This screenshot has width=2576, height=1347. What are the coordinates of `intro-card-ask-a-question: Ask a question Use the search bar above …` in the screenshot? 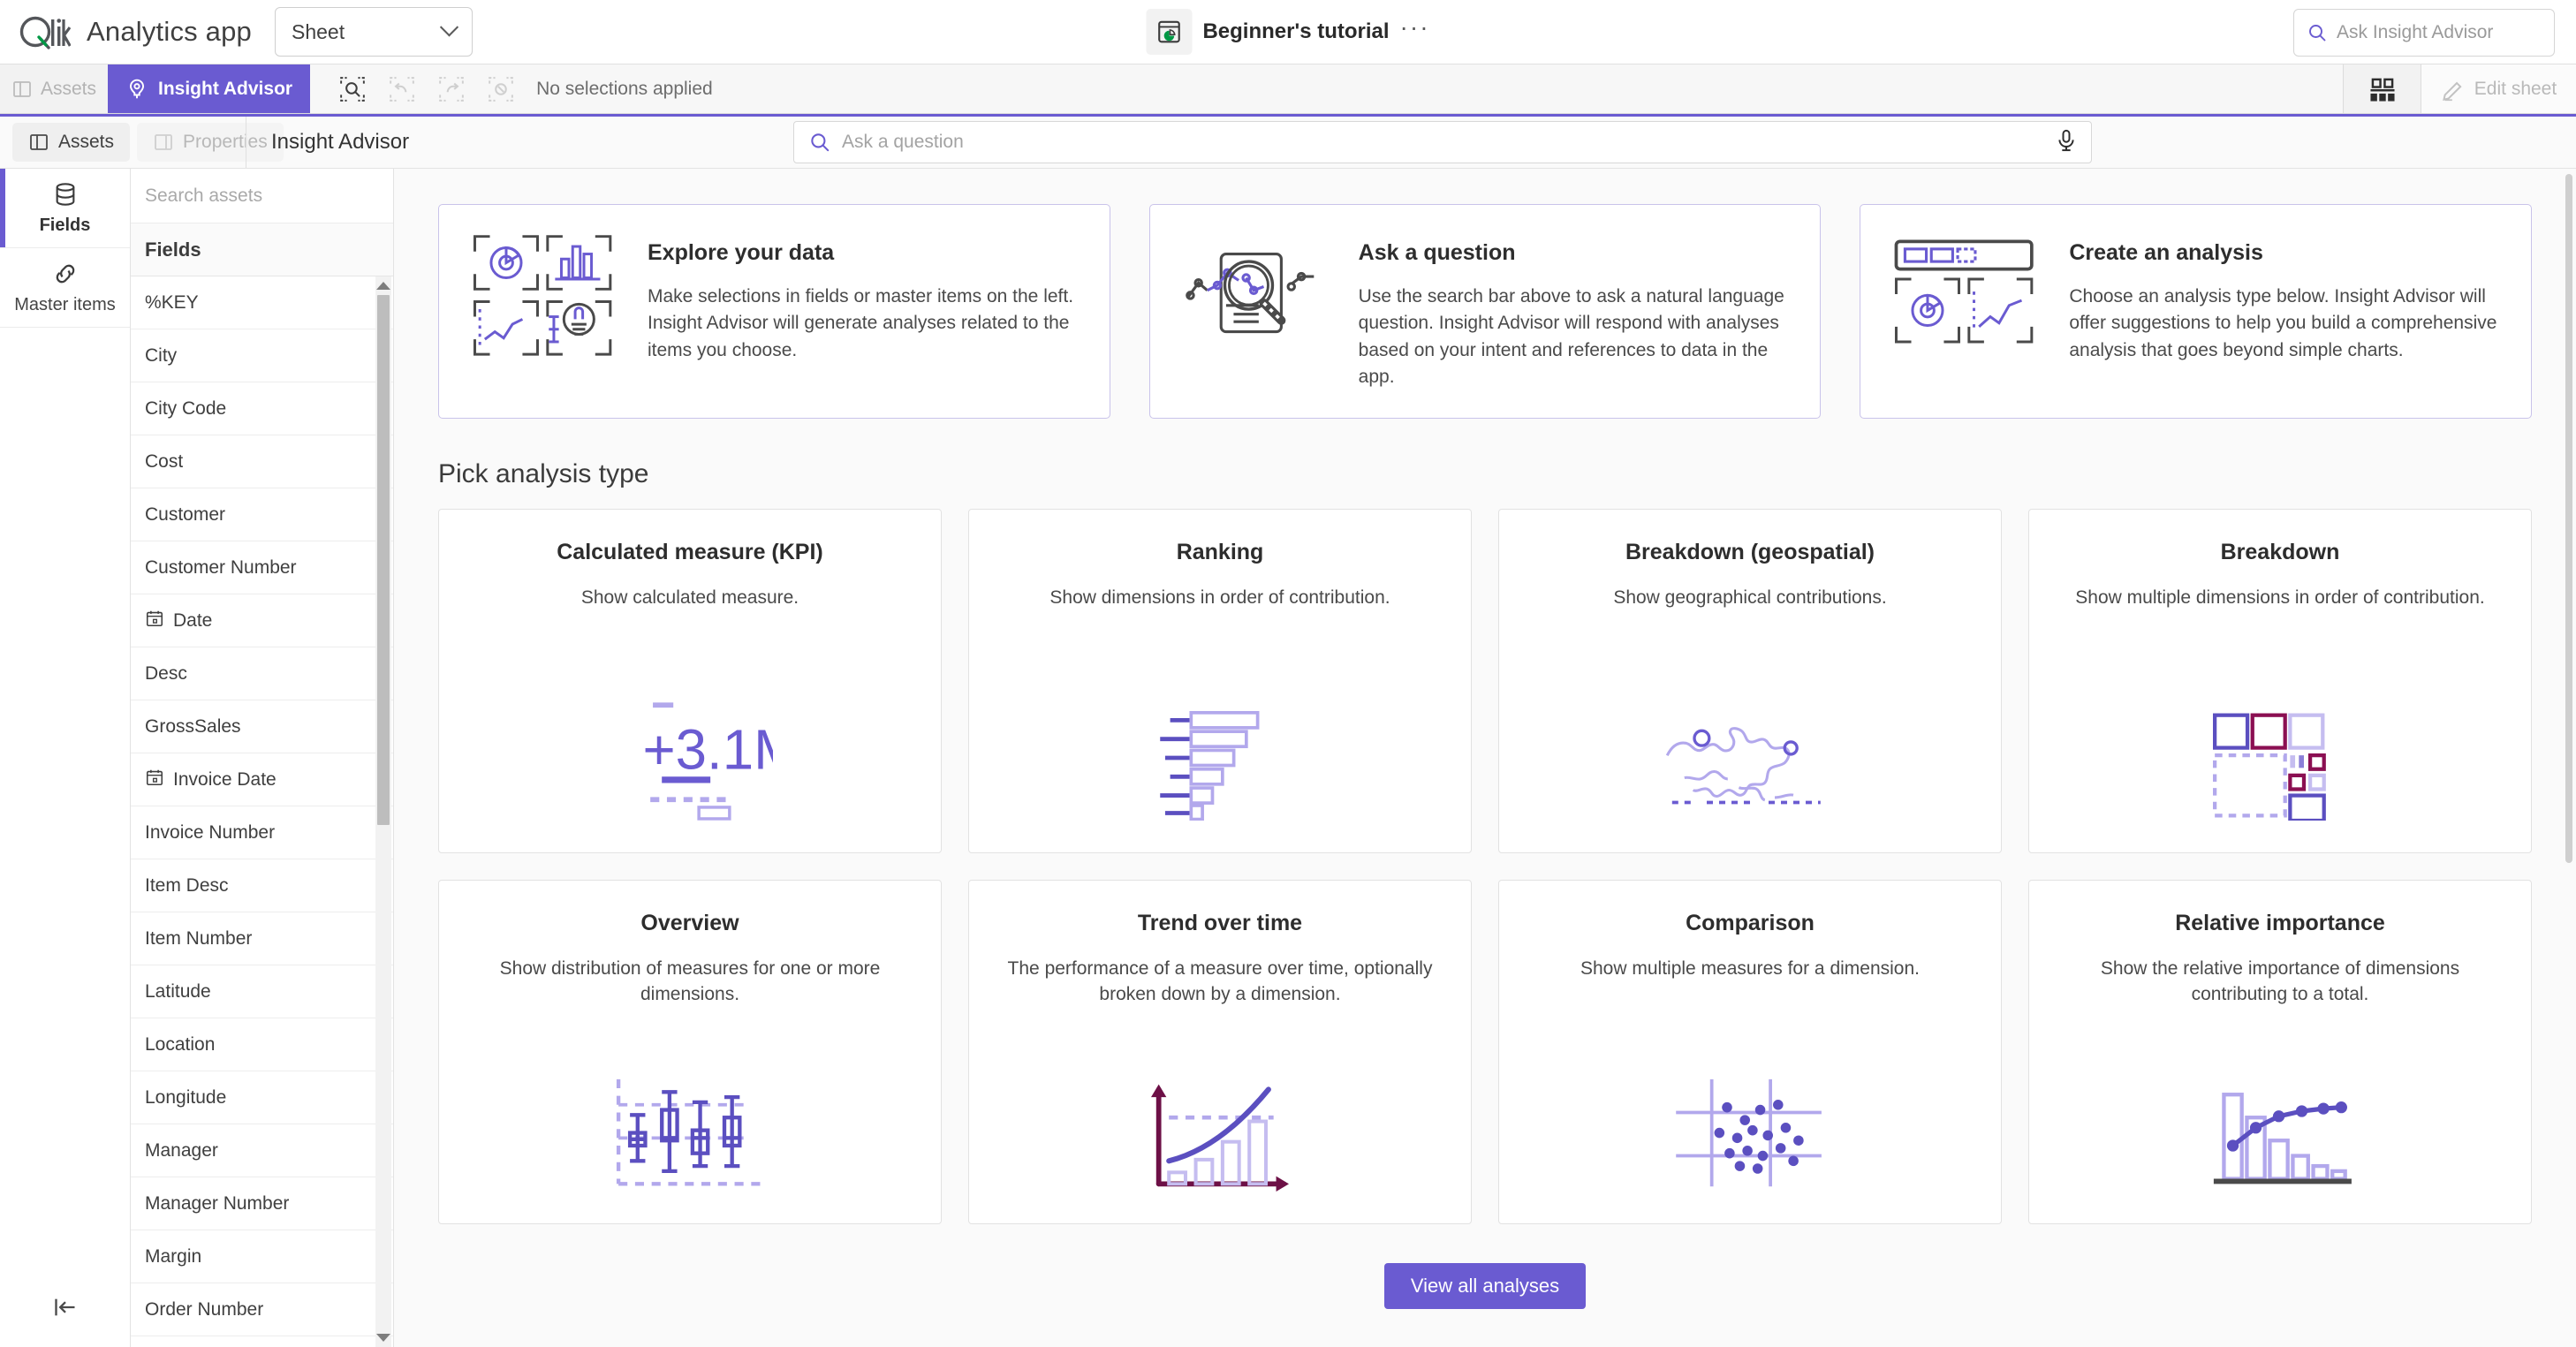 It's located at (1485, 311).